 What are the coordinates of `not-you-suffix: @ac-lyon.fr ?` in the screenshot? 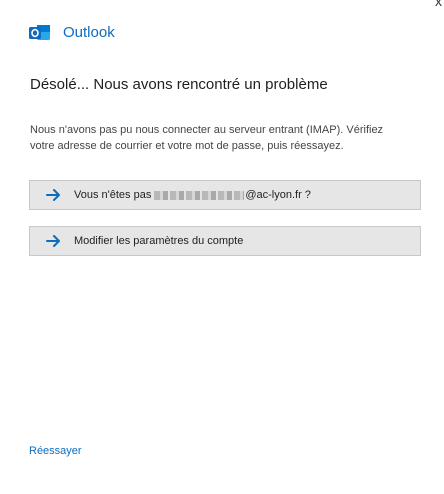 It's located at (278, 195).